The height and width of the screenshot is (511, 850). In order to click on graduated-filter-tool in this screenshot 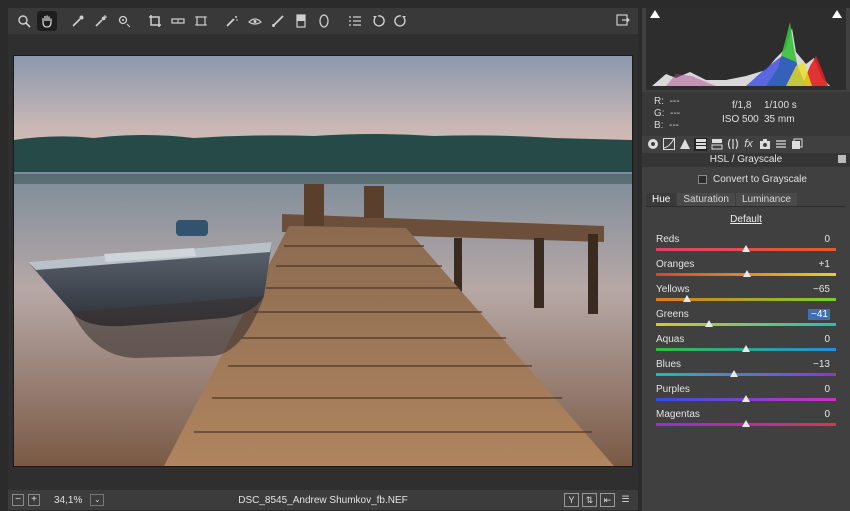, I will do `click(301, 21)`.